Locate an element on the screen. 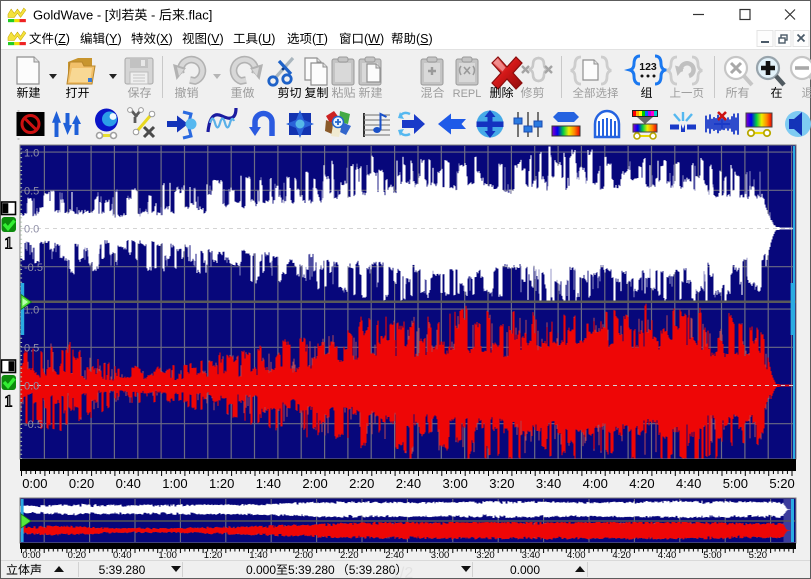  svg-text: 1.0 is located at coordinates (31, 153).